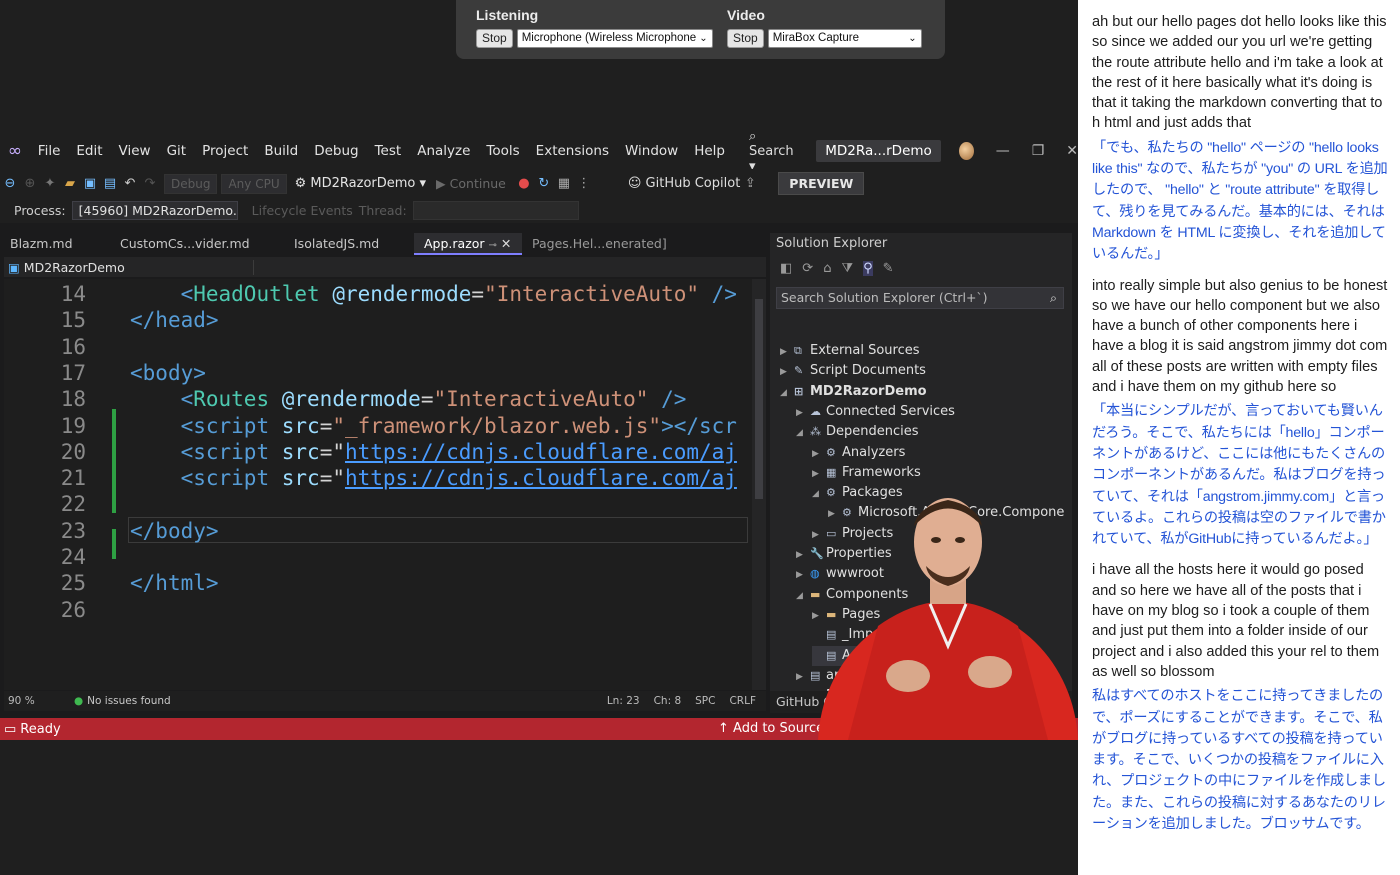  What do you see at coordinates (50, 183) in the screenshot?
I see `new-item-icon: ✦` at bounding box center [50, 183].